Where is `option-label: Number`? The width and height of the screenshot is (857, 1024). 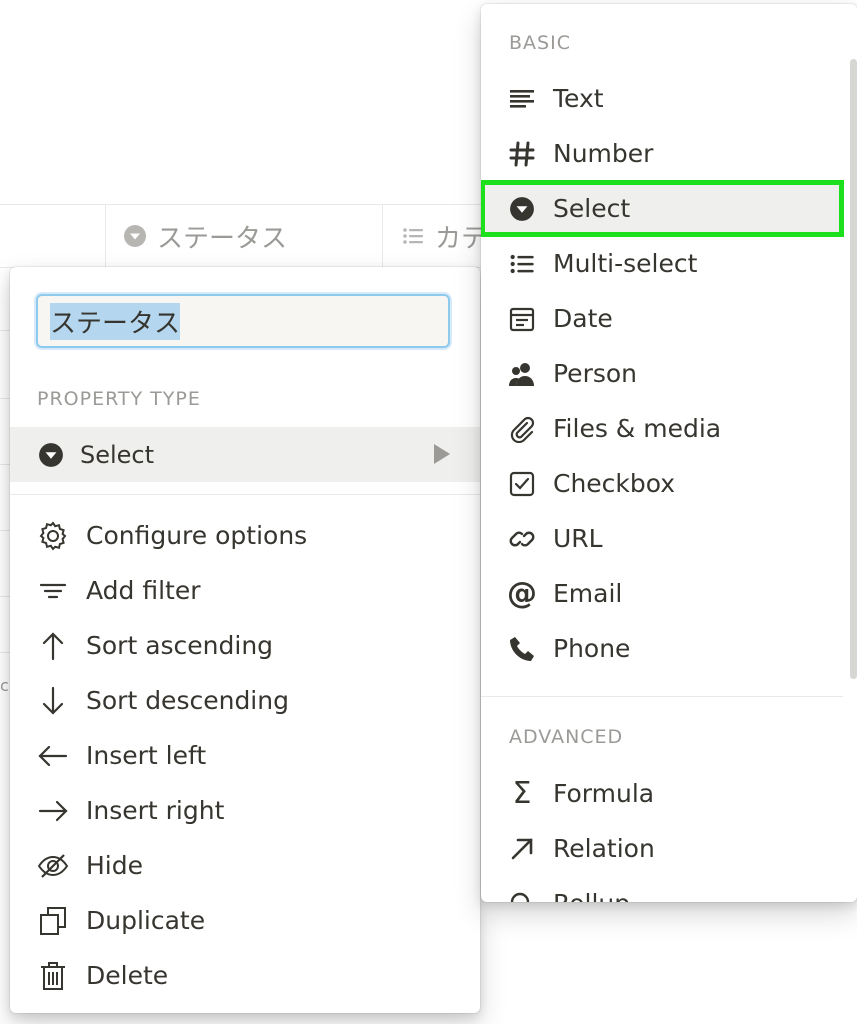 option-label: Number is located at coordinates (603, 153).